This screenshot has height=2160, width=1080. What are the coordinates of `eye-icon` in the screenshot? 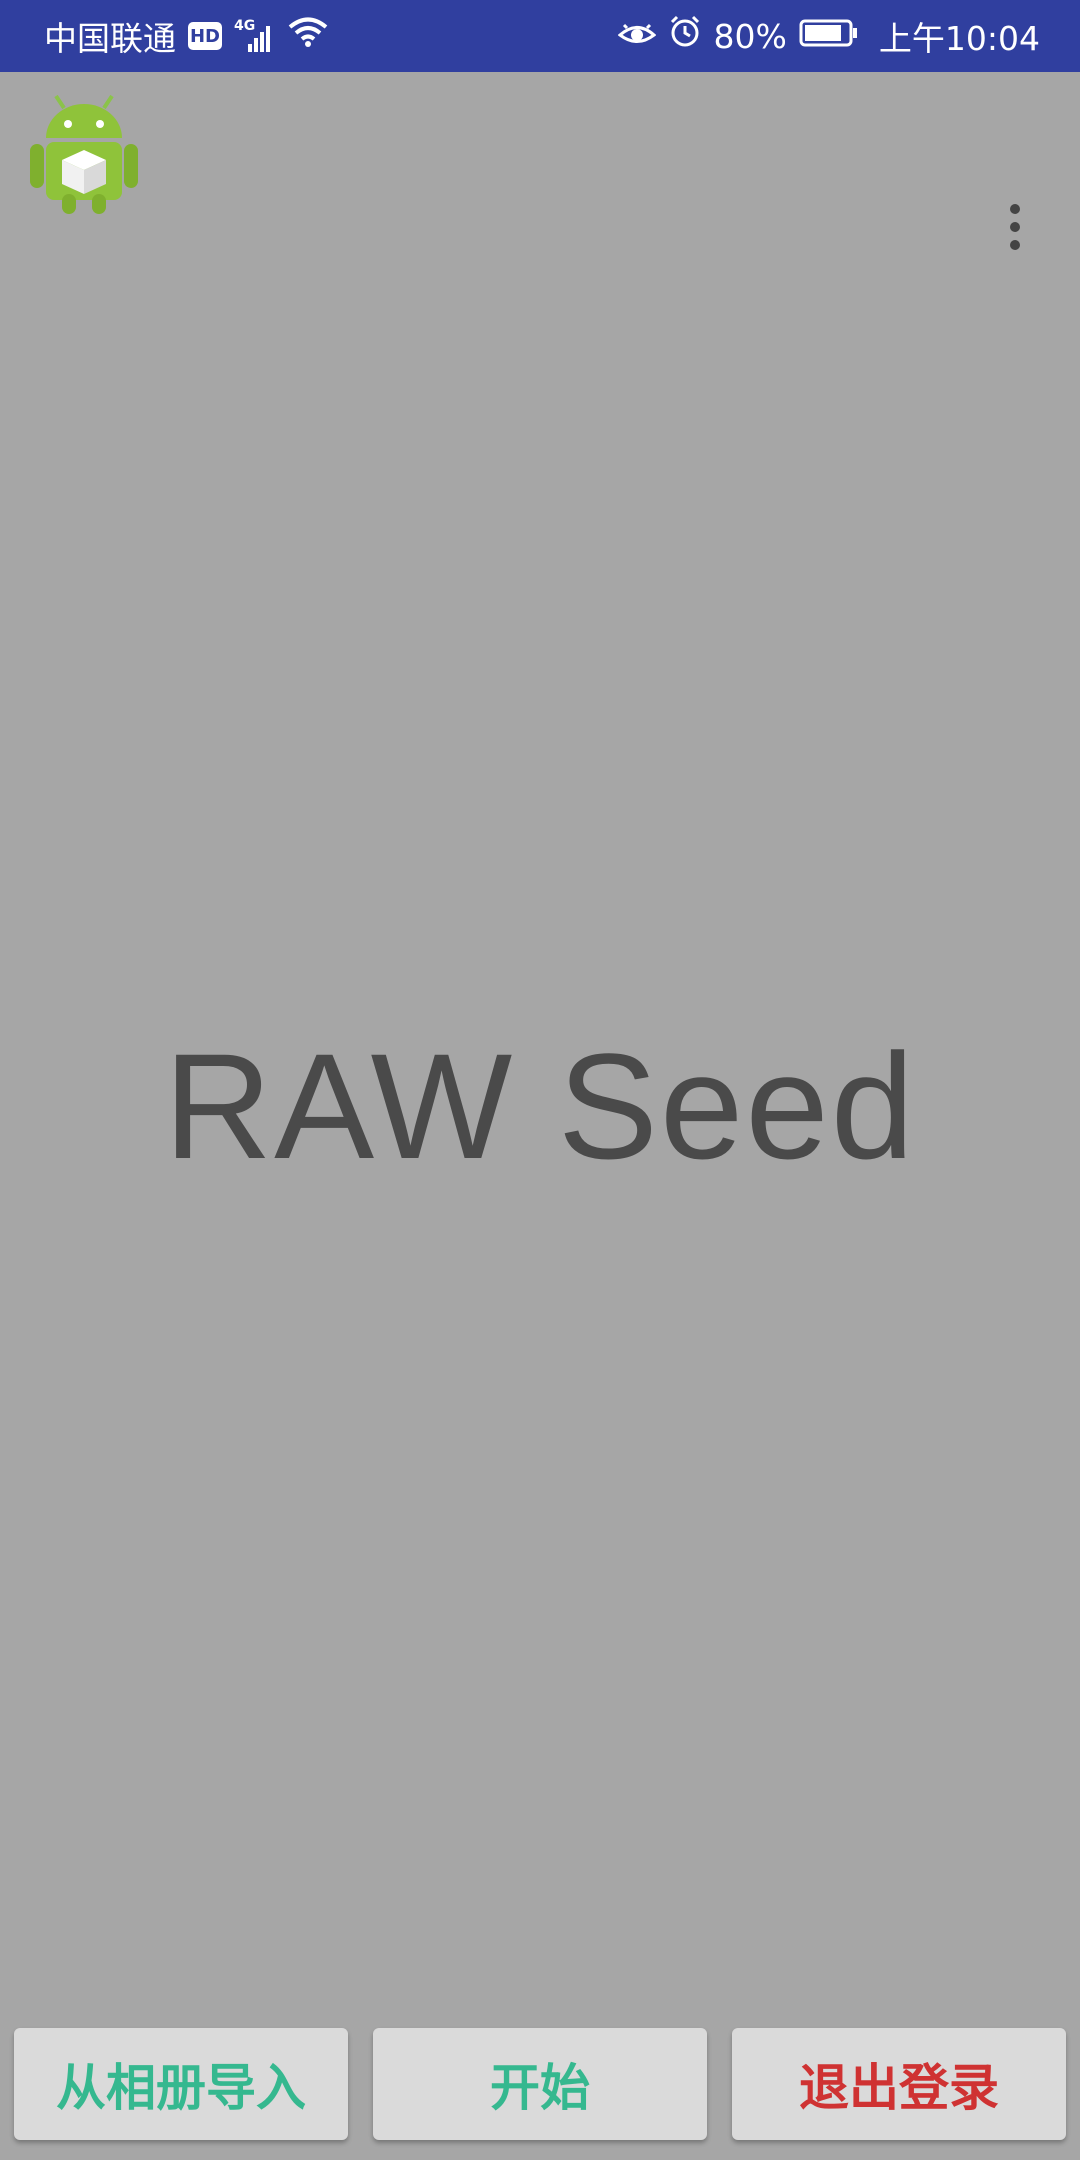 It's located at (636, 36).